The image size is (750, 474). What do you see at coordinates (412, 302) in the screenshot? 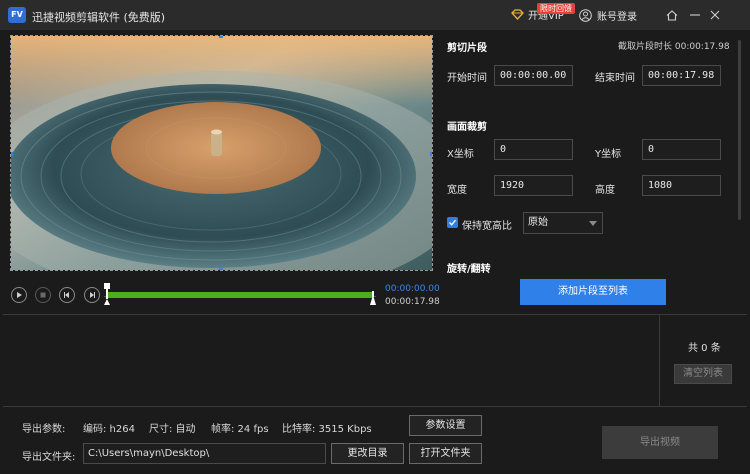
I see `total-time: 00:00:17.98` at bounding box center [412, 302].